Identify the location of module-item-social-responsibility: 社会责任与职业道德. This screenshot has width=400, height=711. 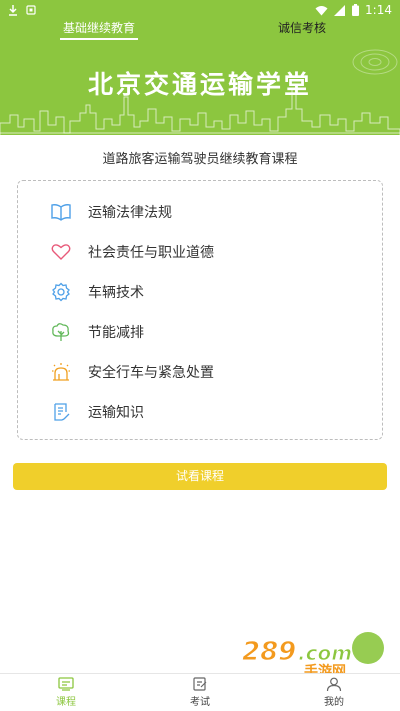
(132, 252).